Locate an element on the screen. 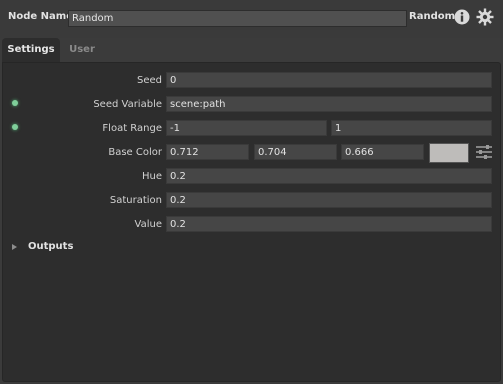 This screenshot has width=503, height=384. node-name-label: Node Name is located at coordinates (40, 16).